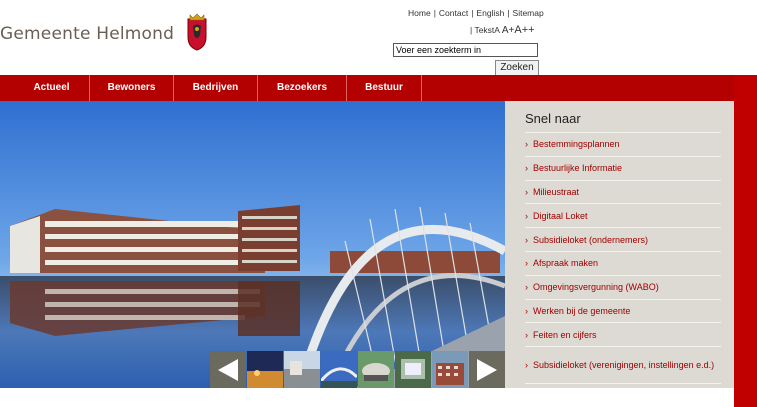 The height and width of the screenshot is (407, 757). What do you see at coordinates (524, 30) in the screenshot?
I see `text-size-a-plus-plus: A++` at bounding box center [524, 30].